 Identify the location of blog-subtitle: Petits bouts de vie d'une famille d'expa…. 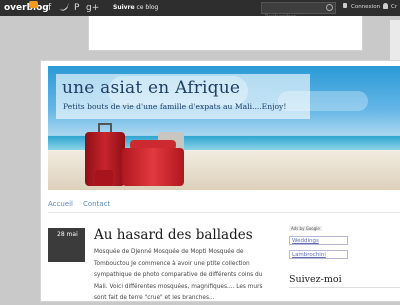
(175, 106).